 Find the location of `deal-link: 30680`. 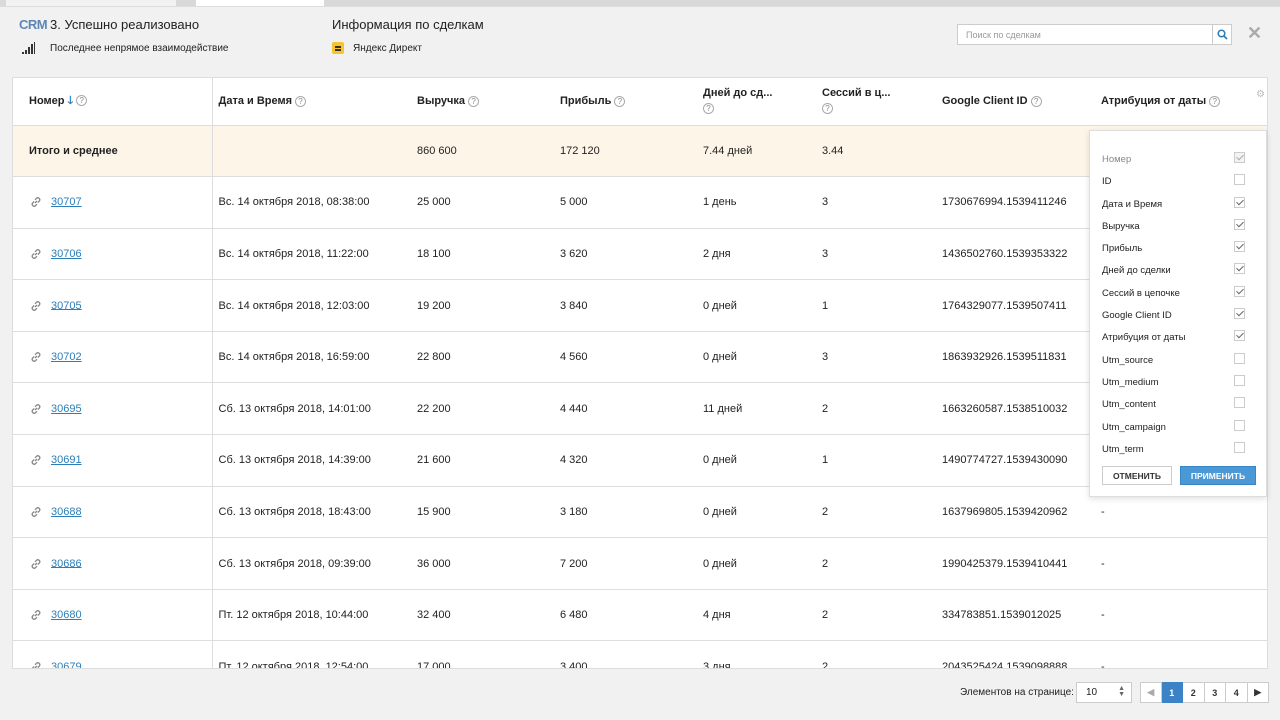

deal-link: 30680 is located at coordinates (66, 615).